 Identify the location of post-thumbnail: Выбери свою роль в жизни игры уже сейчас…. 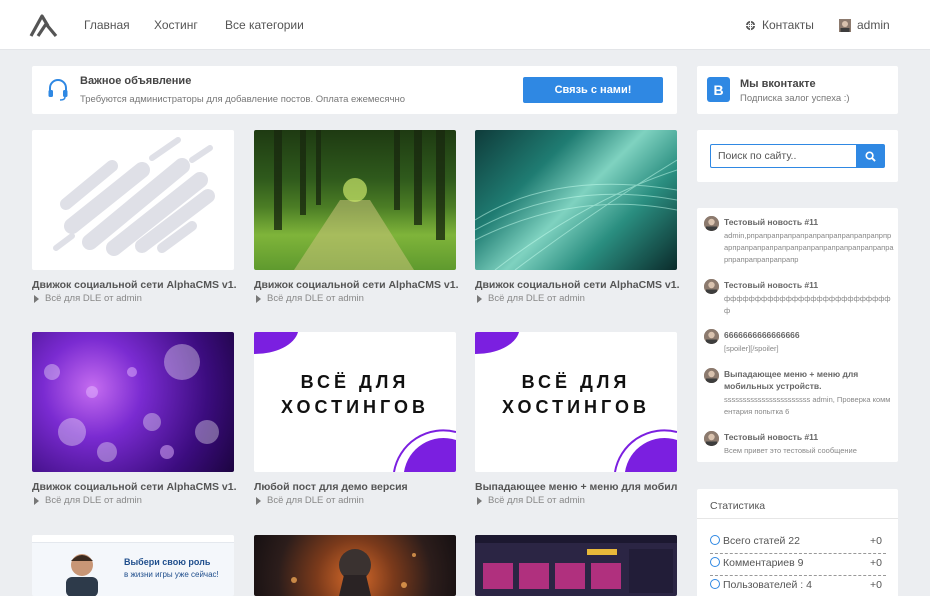
(133, 565).